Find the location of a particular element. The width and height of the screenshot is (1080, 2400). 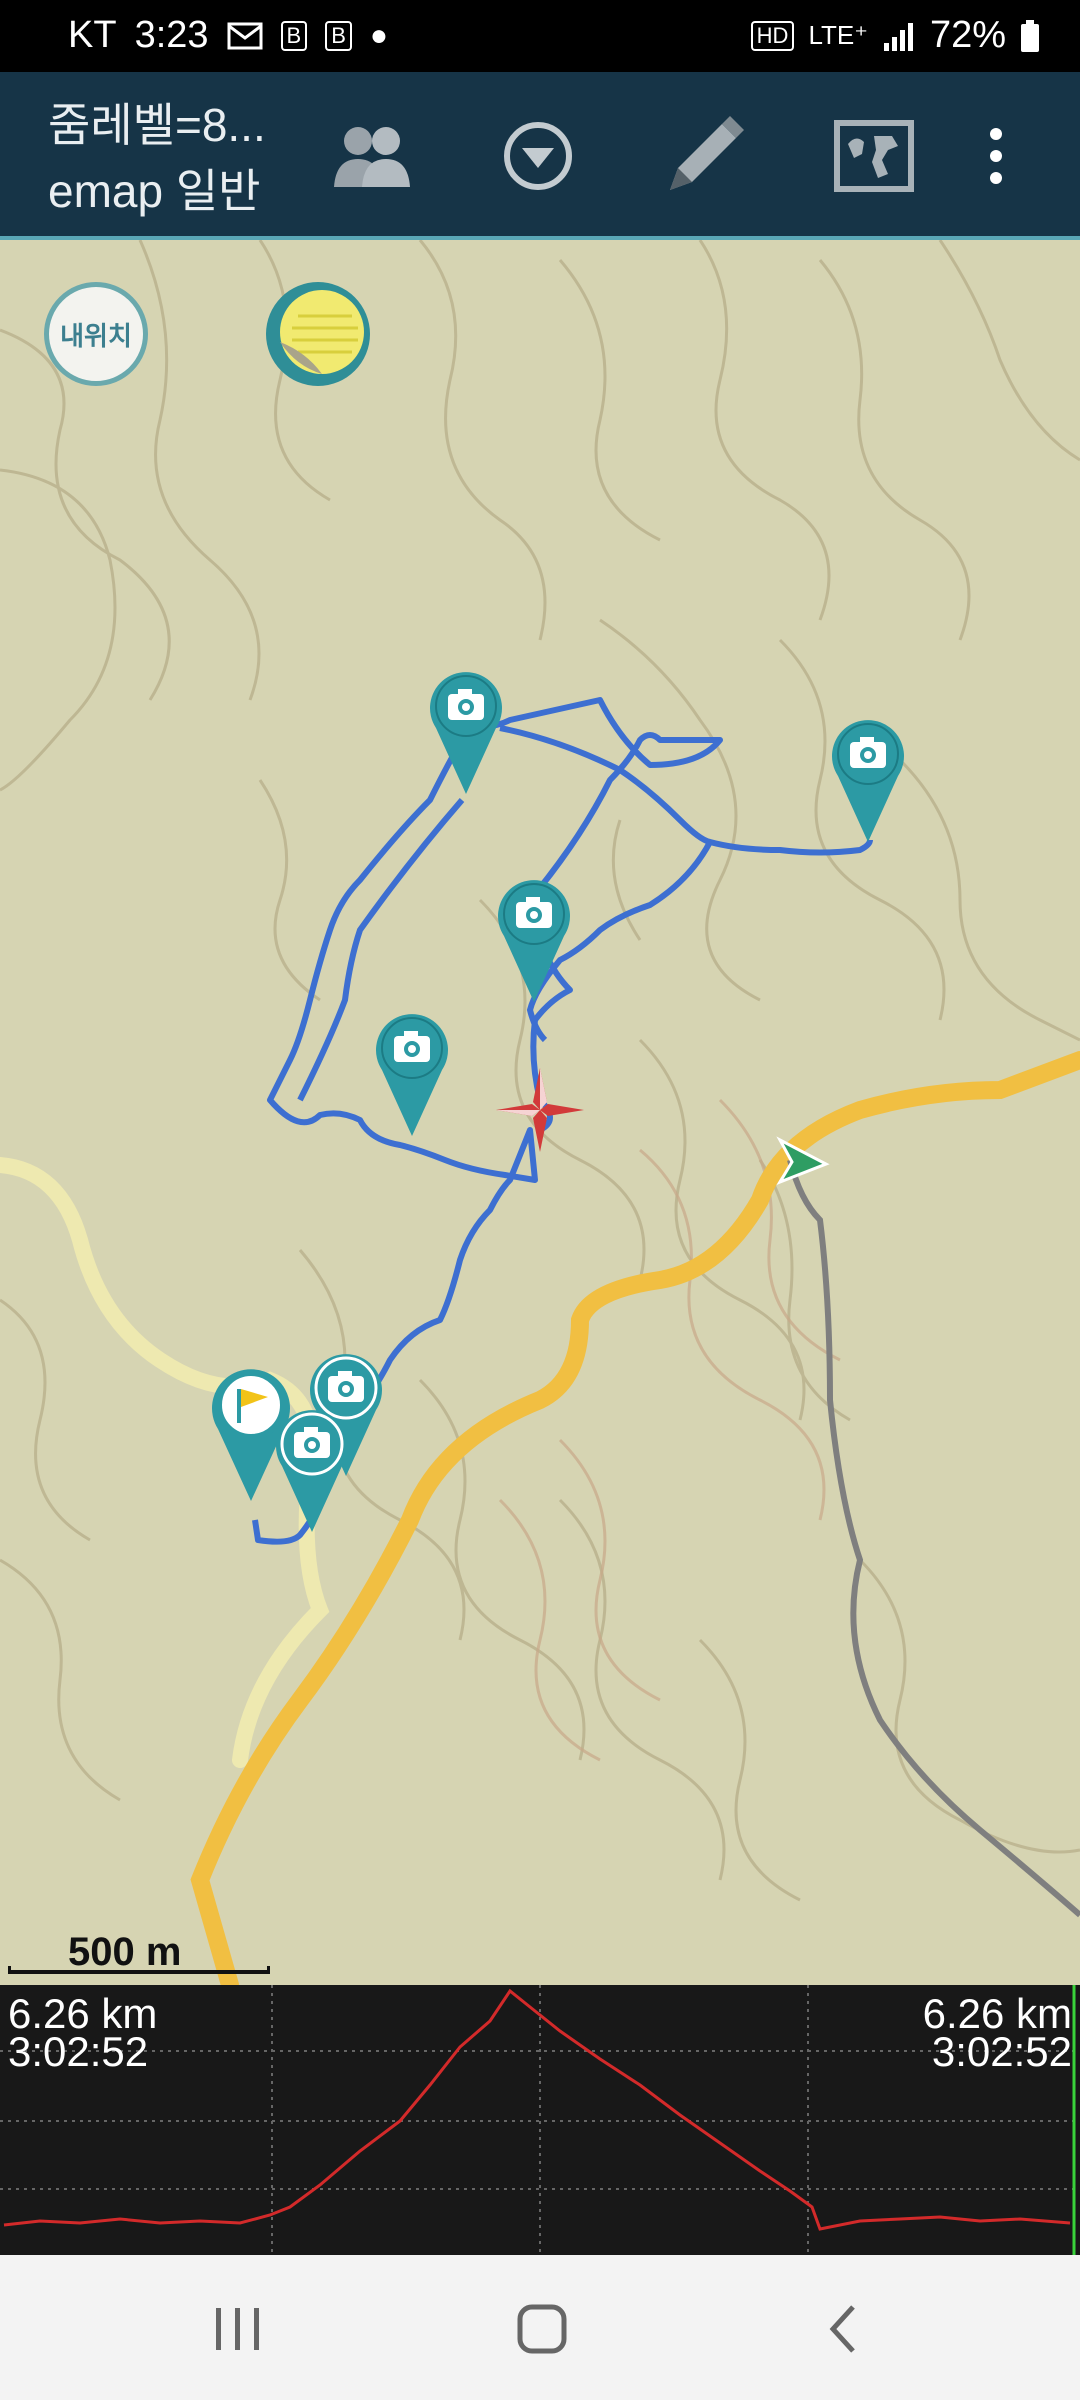

elevation-profile: 6.26 km 3:02:52 6.26 km 3:02:52 is located at coordinates (540, 2120).